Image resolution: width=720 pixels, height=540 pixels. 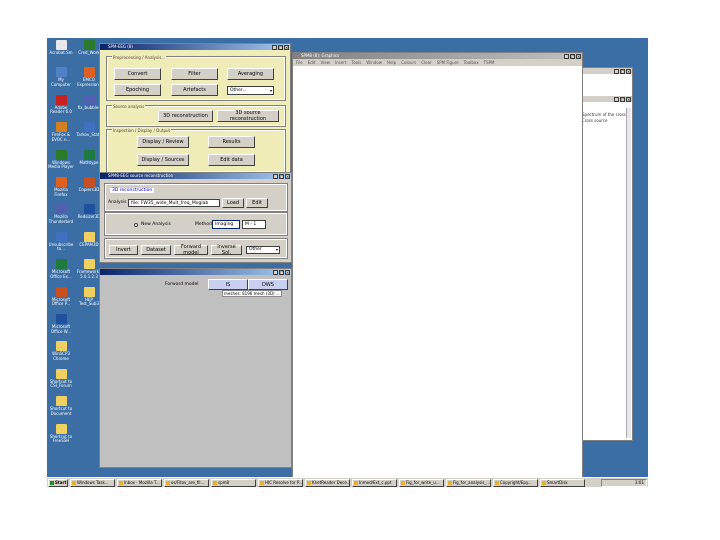 I want to click on desktop-icon: Mozilla Thunderbird, so click(x=61, y=214).